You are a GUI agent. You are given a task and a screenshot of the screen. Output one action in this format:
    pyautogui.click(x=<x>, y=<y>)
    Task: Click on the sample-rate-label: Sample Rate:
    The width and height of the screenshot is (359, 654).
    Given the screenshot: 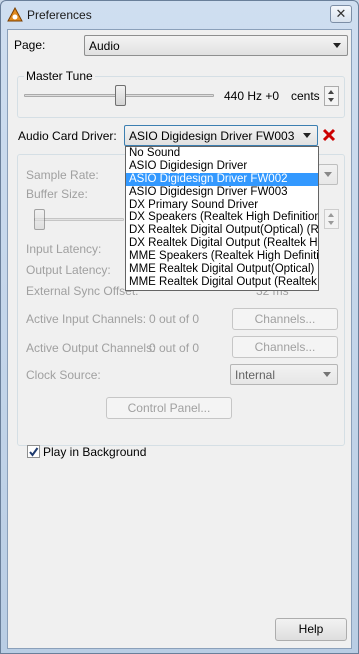 What is the action you would take?
    pyautogui.click(x=62, y=175)
    